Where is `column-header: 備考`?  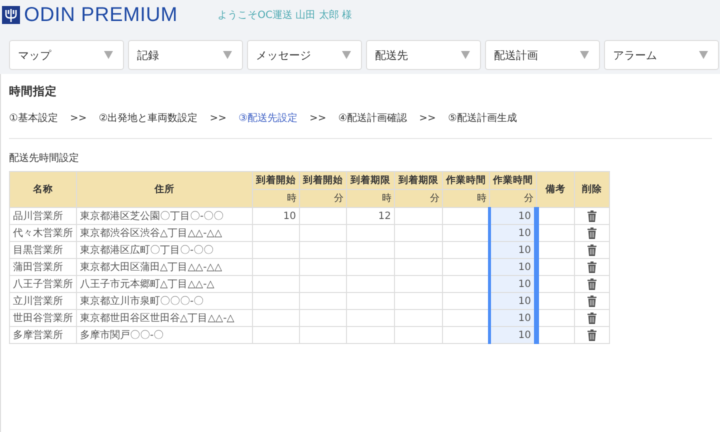
column-header: 備考 is located at coordinates (555, 190).